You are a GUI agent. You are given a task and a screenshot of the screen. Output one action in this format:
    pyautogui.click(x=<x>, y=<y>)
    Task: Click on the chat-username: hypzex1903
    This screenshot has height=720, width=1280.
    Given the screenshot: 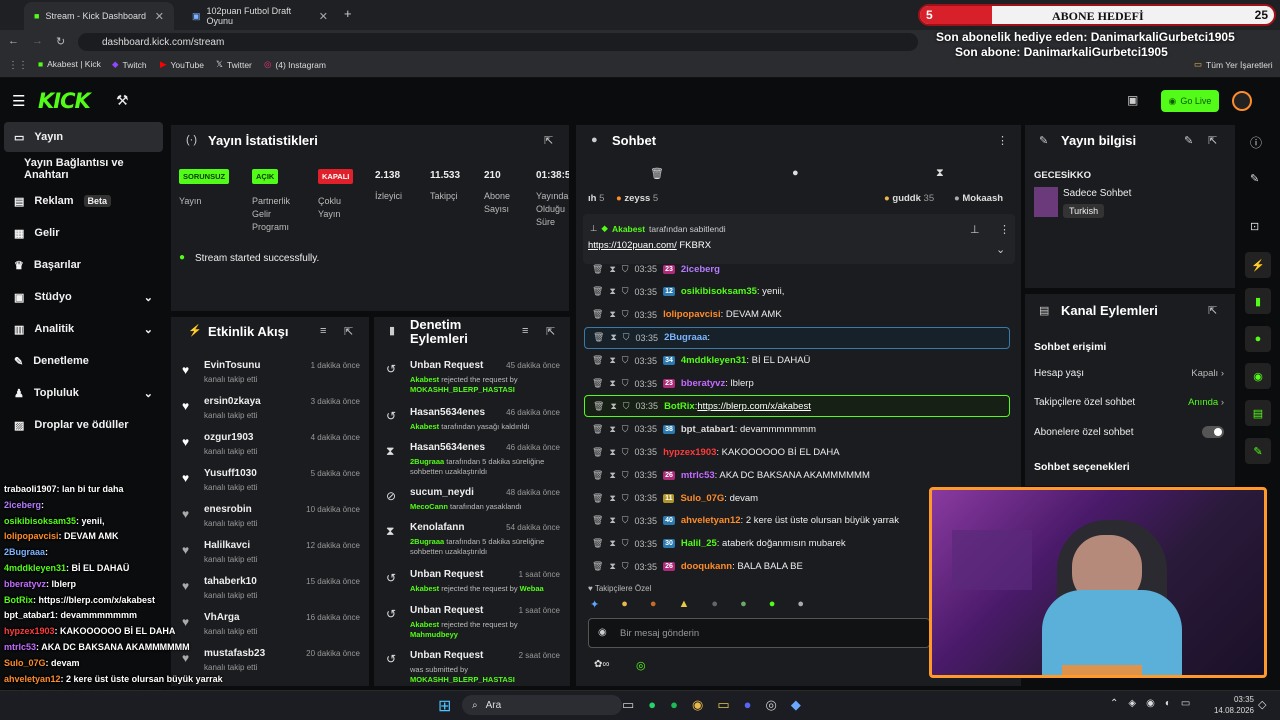 What is the action you would take?
    pyautogui.click(x=689, y=452)
    